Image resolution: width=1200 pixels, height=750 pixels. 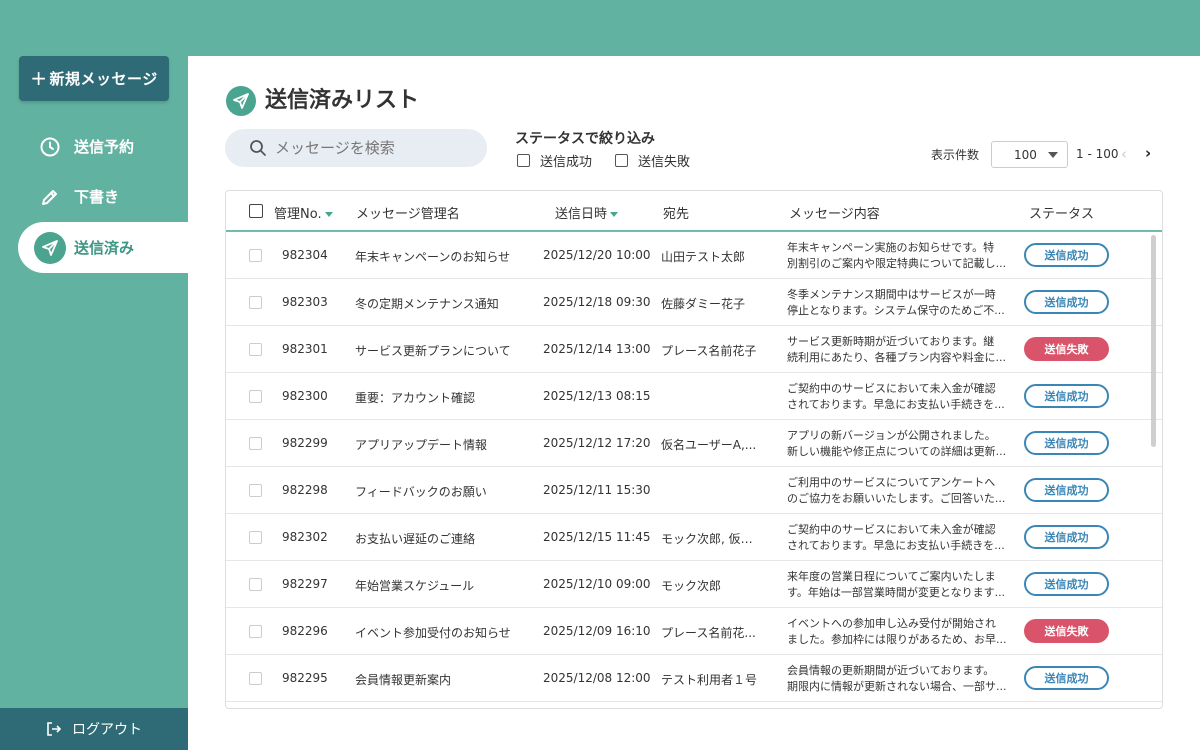 What do you see at coordinates (597, 443) in the screenshot?
I see `row-date: 2025/12/12 17:20` at bounding box center [597, 443].